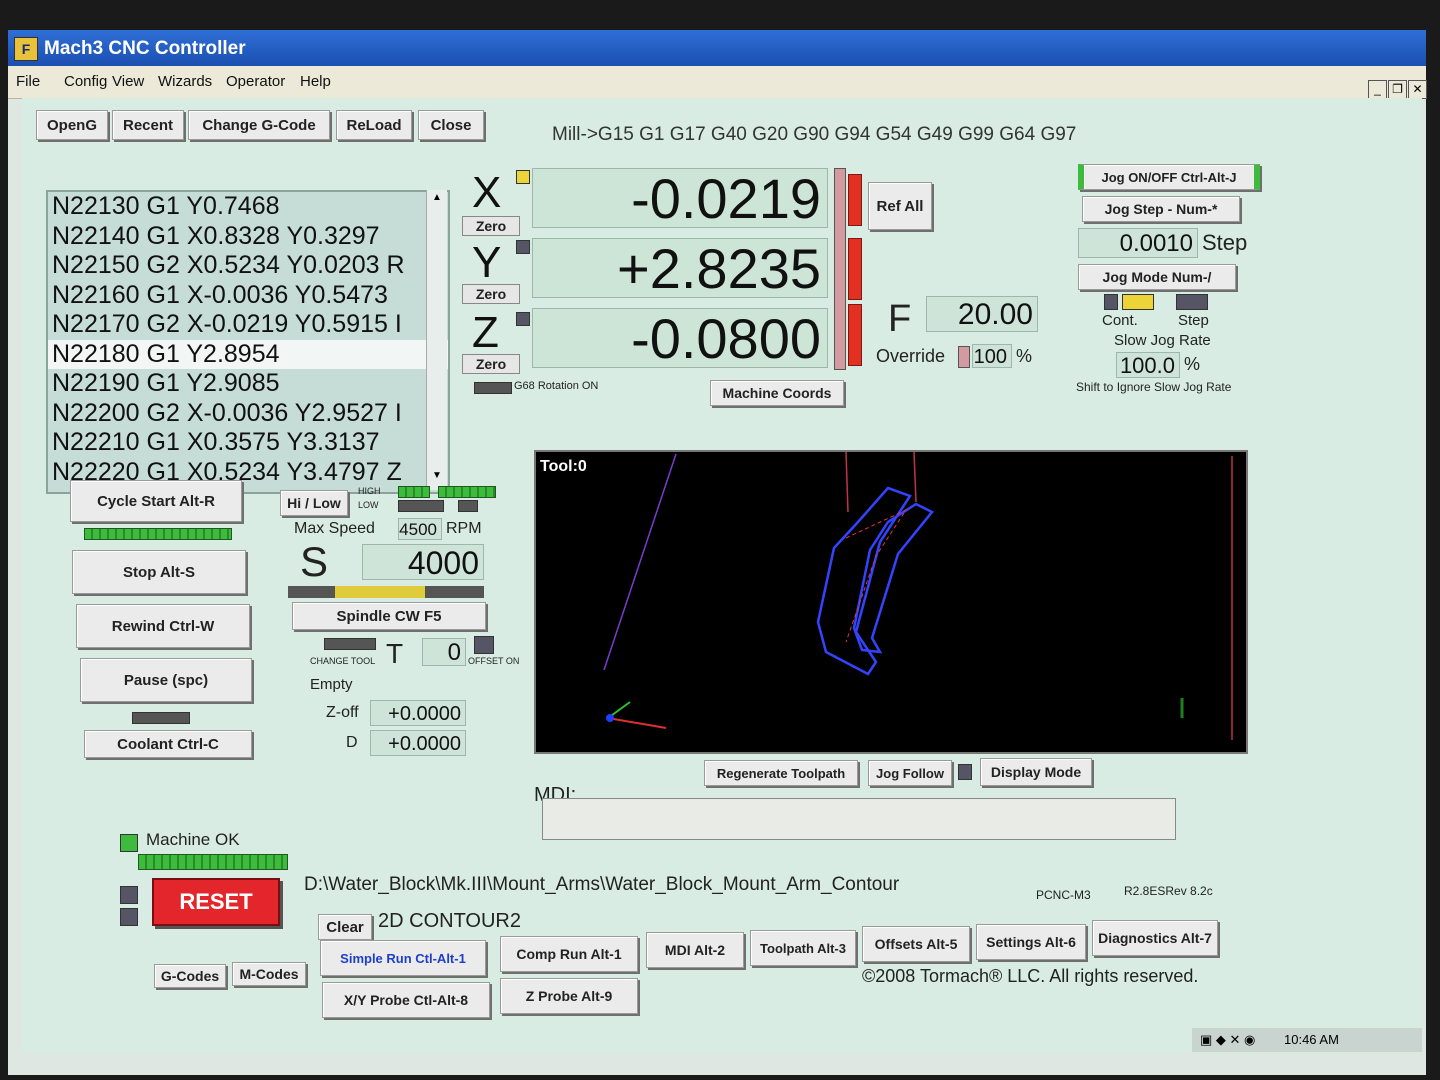 The height and width of the screenshot is (1080, 1440). Describe the element at coordinates (418, 743) in the screenshot. I see `d-value: +0.0000` at that location.